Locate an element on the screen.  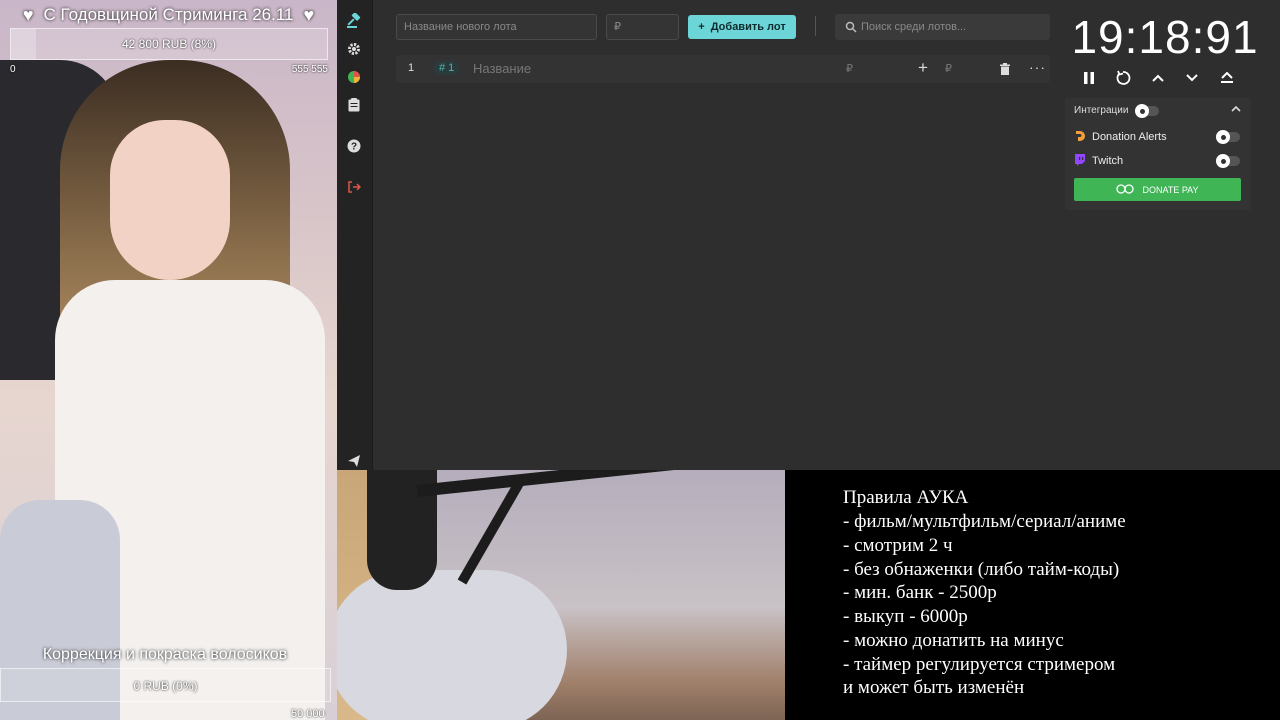
clipboard-icon is located at coordinates (354, 105).